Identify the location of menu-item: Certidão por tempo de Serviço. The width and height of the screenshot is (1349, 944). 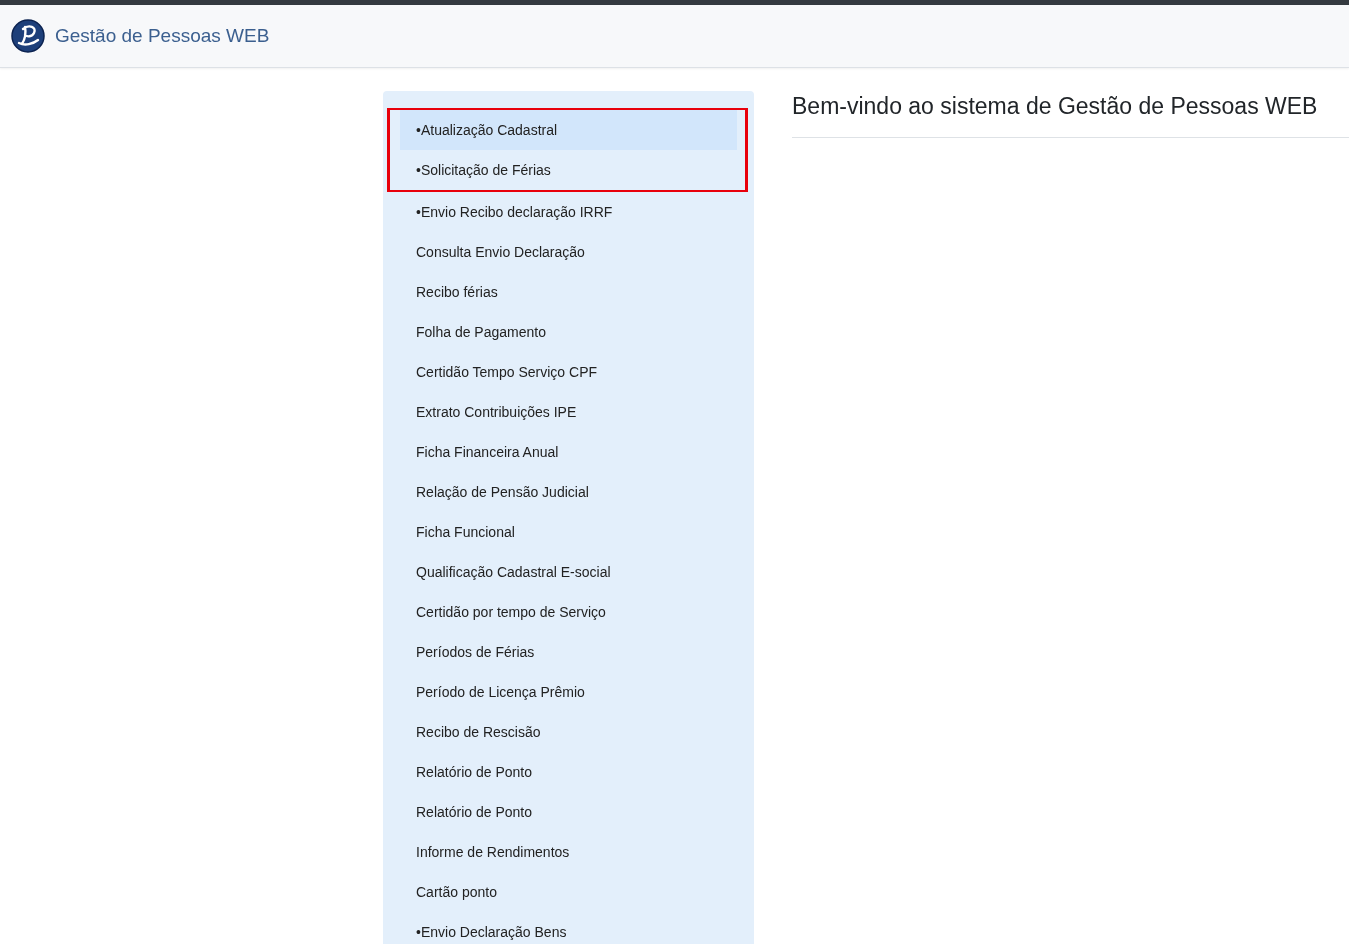
(568, 612).